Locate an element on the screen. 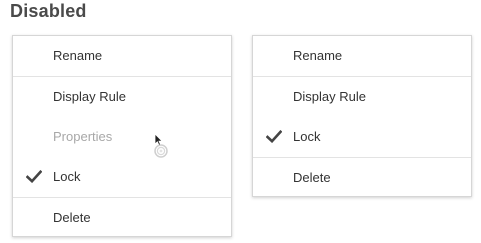 Image resolution: width=481 pixels, height=243 pixels. busy-cursor-icon is located at coordinates (166, 147).